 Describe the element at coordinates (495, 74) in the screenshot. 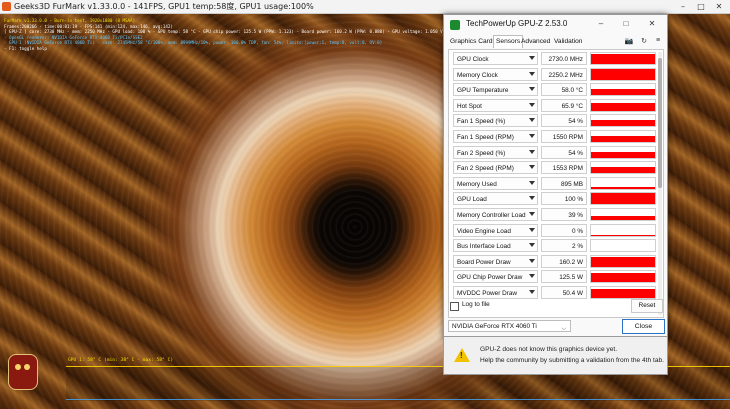

I see `sensor-name-dropdown: Memory Clock` at that location.